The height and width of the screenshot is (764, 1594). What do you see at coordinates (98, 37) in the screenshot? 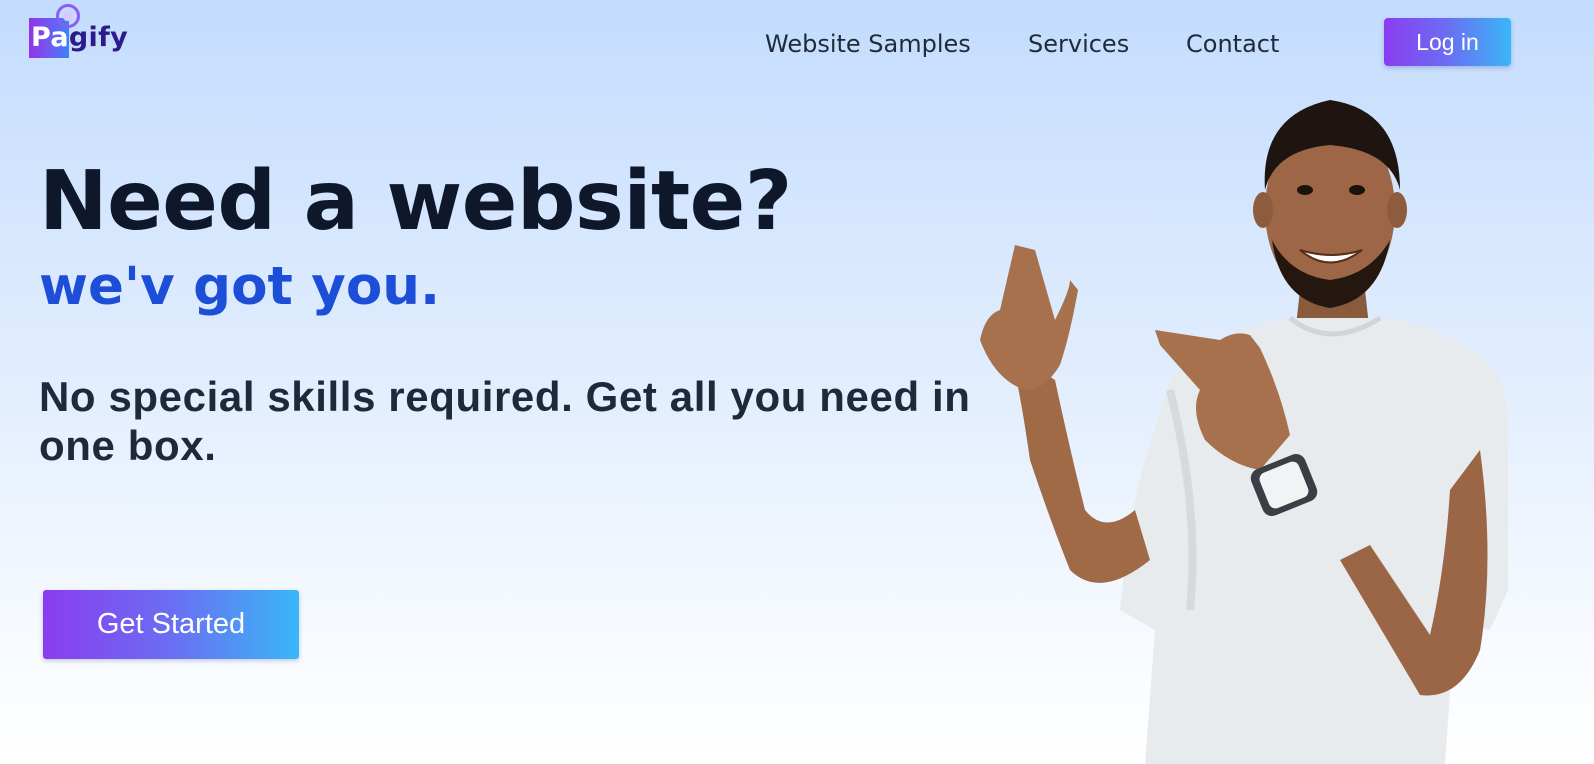
I see `logo-text-rest: gify` at bounding box center [98, 37].